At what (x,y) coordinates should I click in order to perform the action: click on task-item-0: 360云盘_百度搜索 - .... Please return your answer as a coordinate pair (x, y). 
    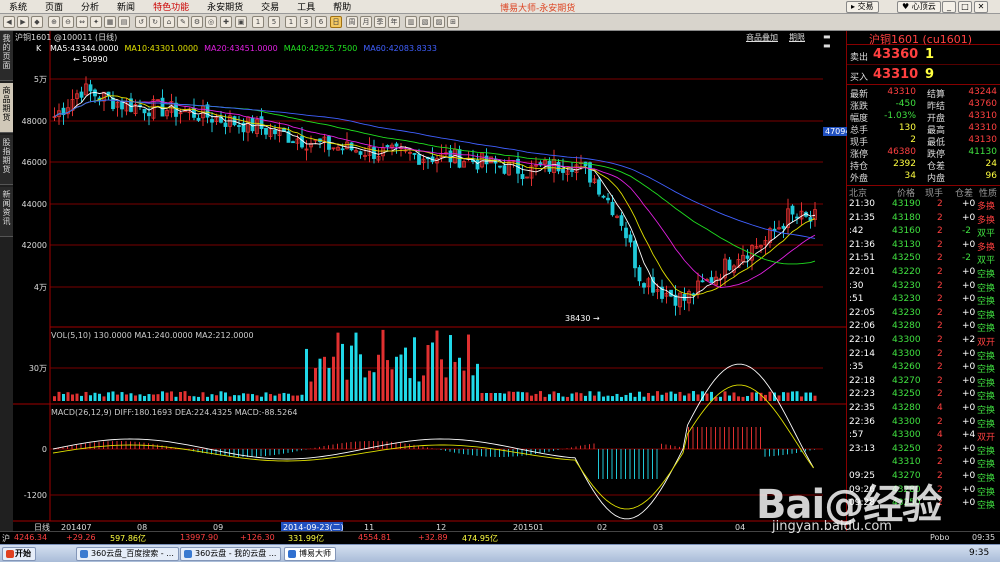
    Looking at the image, I should click on (127, 554).